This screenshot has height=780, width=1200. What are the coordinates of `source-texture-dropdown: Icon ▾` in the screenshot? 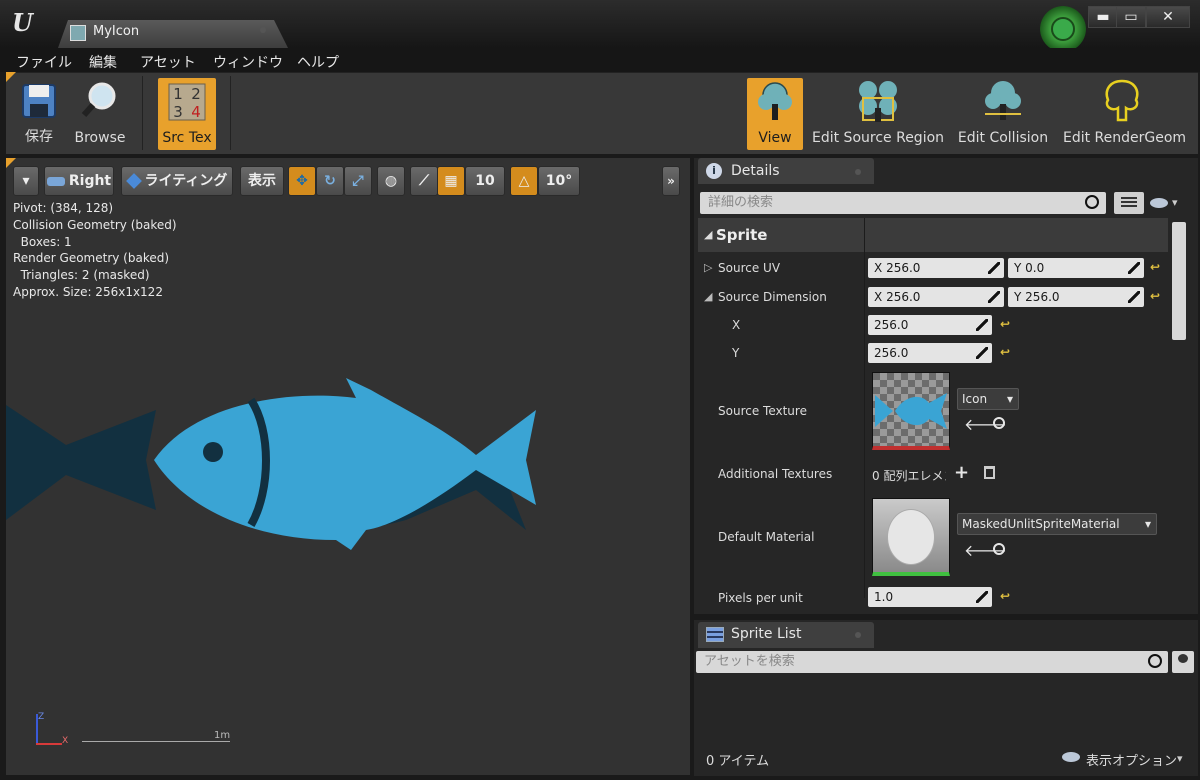 It's located at (988, 399).